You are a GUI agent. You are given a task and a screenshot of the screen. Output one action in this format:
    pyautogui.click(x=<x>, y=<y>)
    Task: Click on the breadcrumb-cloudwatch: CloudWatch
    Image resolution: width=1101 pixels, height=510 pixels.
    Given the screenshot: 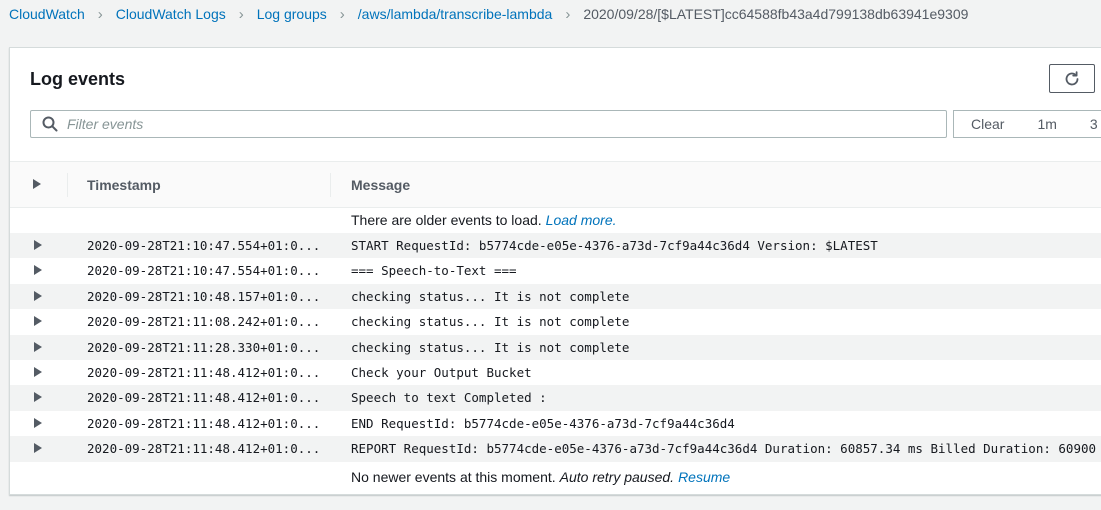 What is the action you would take?
    pyautogui.click(x=47, y=14)
    